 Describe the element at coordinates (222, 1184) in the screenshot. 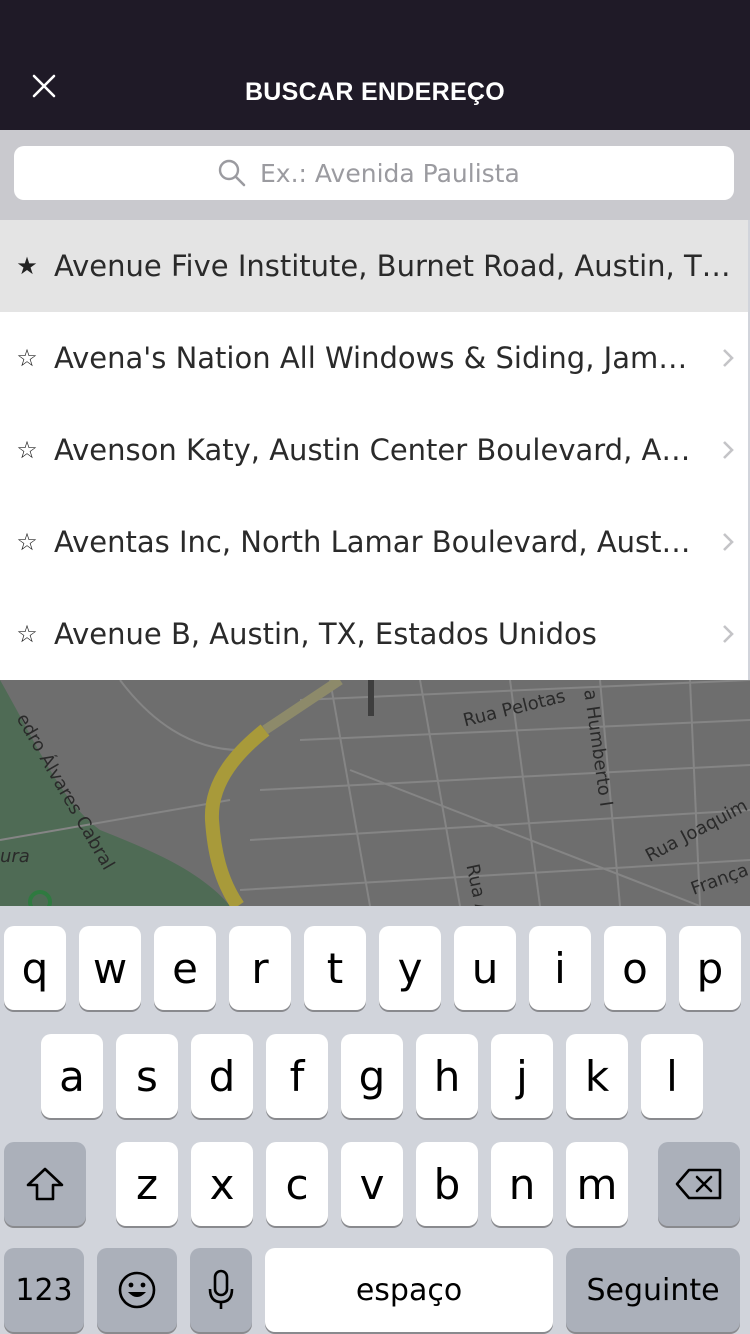

I see `key-x: x` at that location.